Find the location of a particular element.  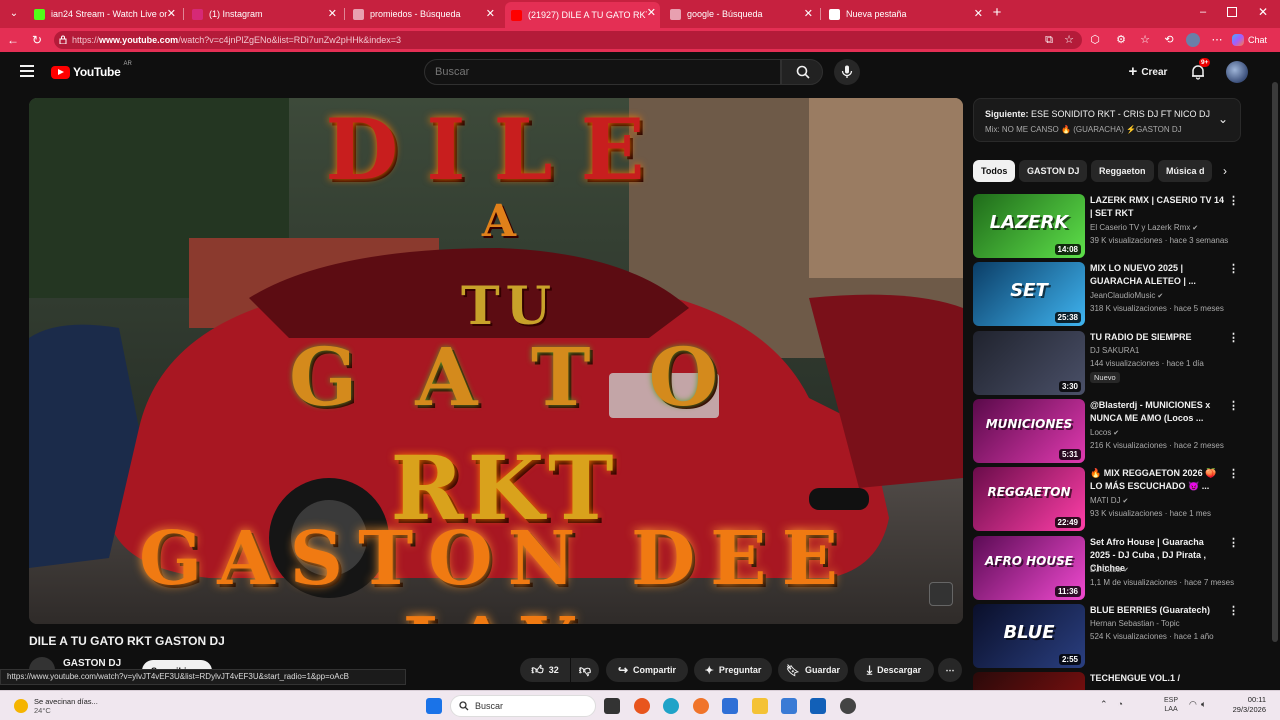

recommendation-title: LAZERK RMX | CASERIO TV 14 | SET RKT is located at coordinates (1157, 207).